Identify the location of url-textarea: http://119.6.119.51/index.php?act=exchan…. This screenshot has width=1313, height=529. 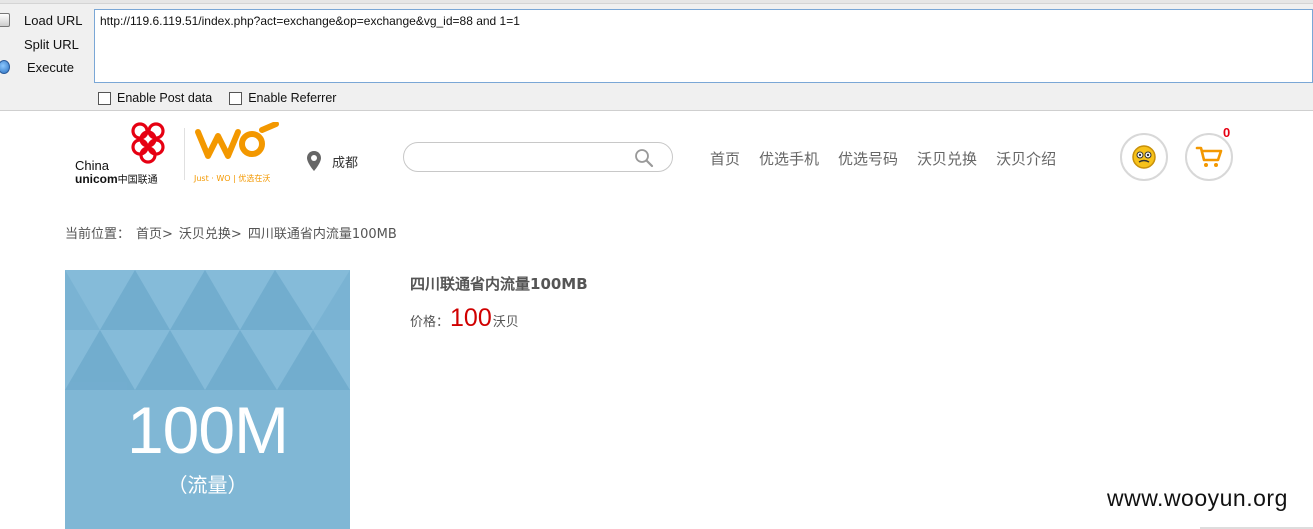
(703, 46).